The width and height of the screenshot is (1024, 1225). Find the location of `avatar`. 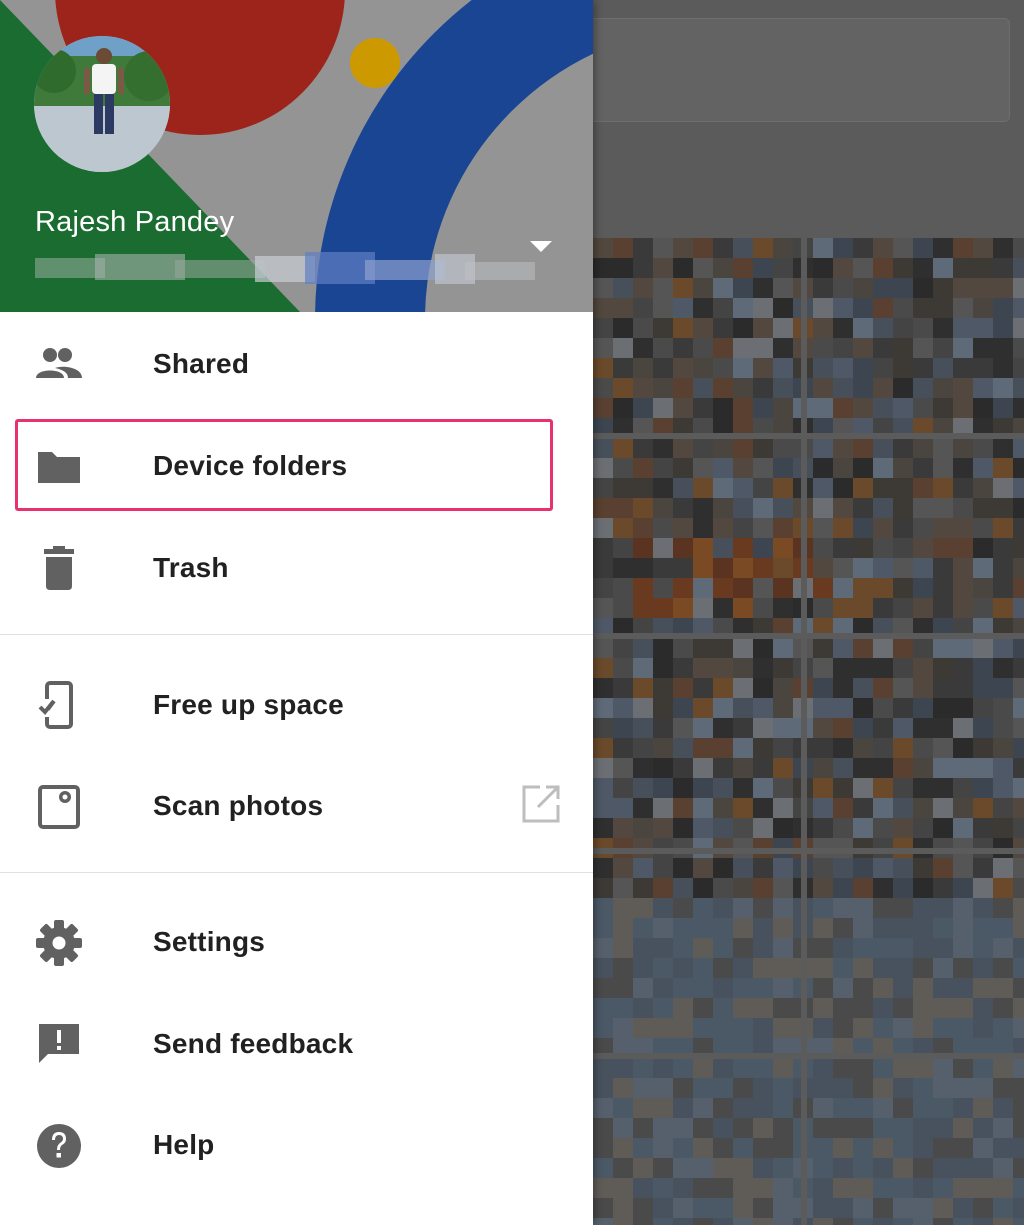

avatar is located at coordinates (102, 104).